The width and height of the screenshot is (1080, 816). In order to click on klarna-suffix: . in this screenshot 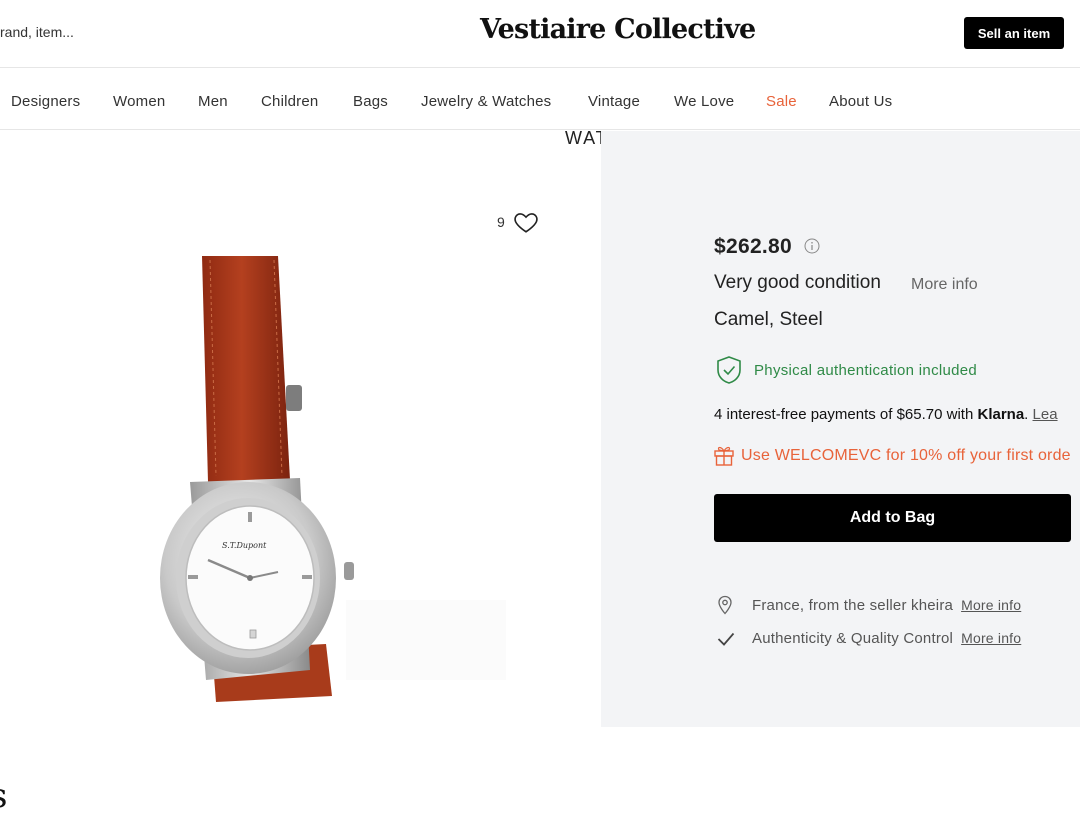, I will do `click(1028, 414)`.